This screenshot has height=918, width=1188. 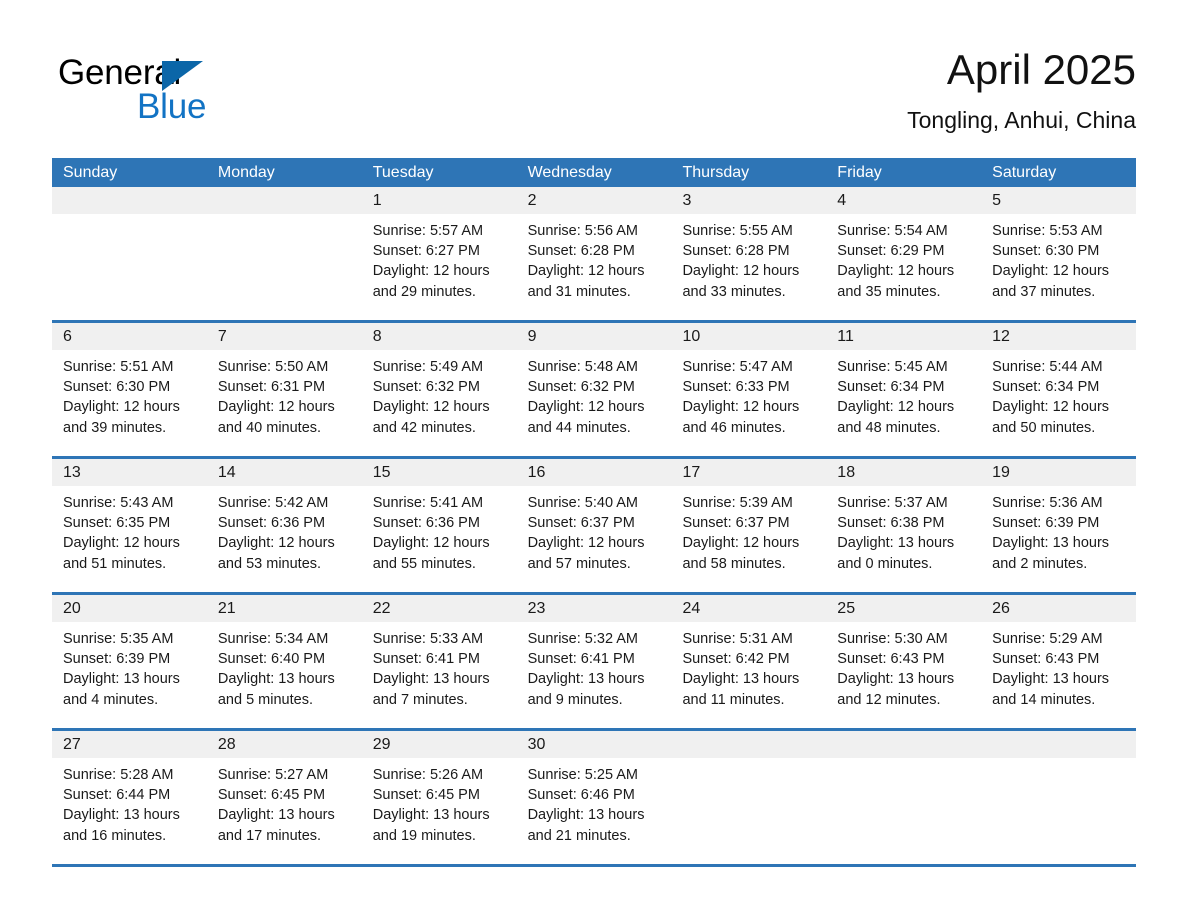 I want to click on sunrise-text: Sunrise: 5:32 AM, so click(x=582, y=639).